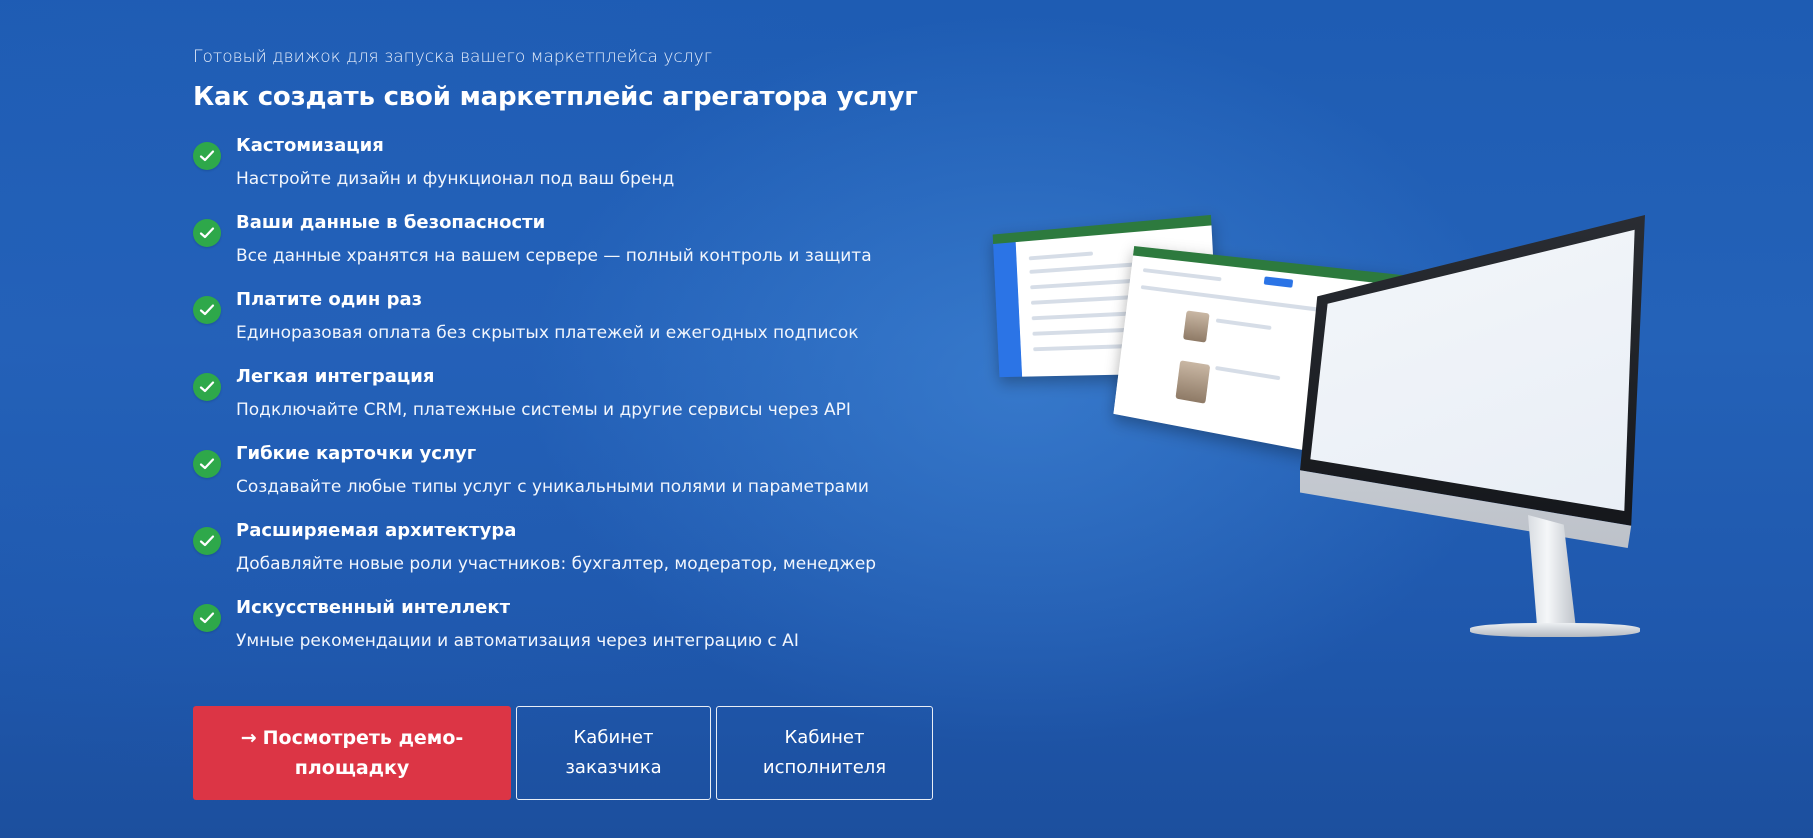 The width and height of the screenshot is (1813, 838). Describe the element at coordinates (335, 376) in the screenshot. I see `feature-title: Легкая интеграция` at that location.